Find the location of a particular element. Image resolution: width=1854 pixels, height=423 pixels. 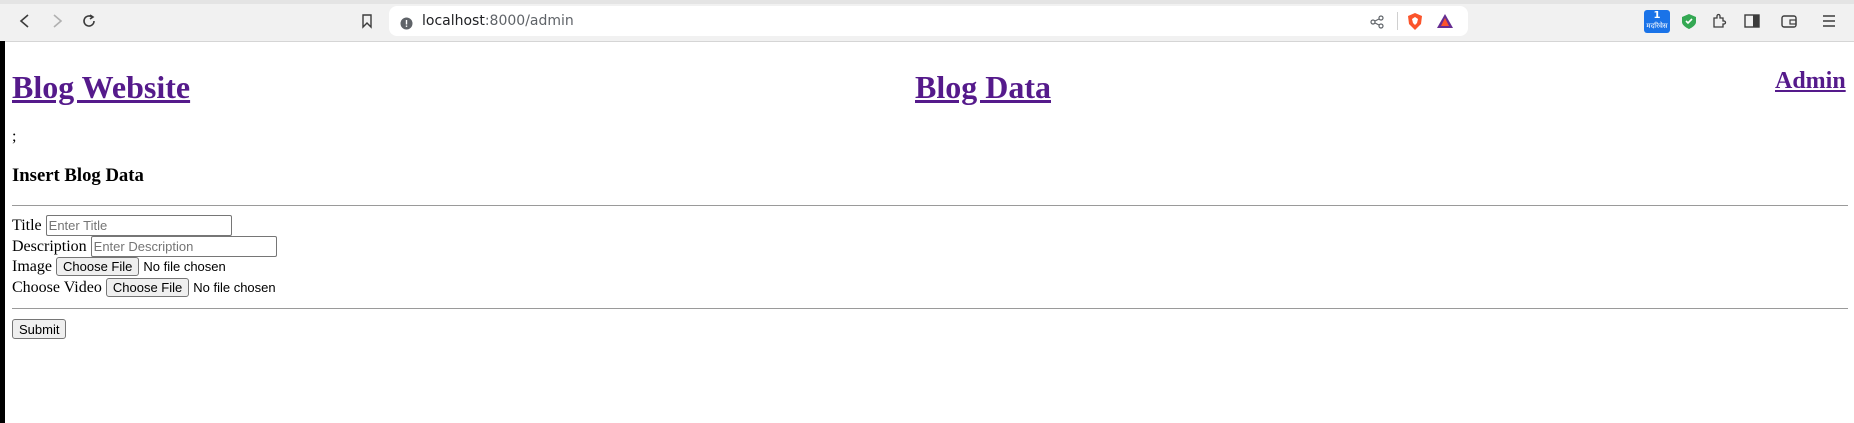

wallet-icon is located at coordinates (1789, 21).